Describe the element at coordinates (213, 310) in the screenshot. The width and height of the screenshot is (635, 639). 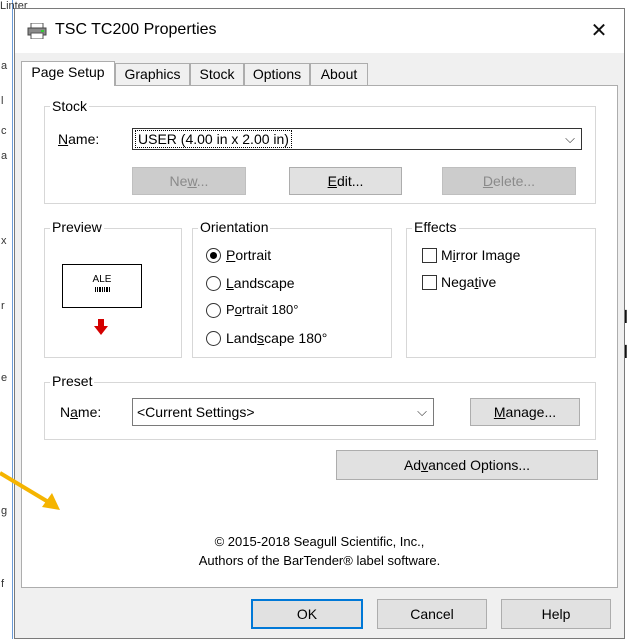
I see `portrait-180-radio` at that location.